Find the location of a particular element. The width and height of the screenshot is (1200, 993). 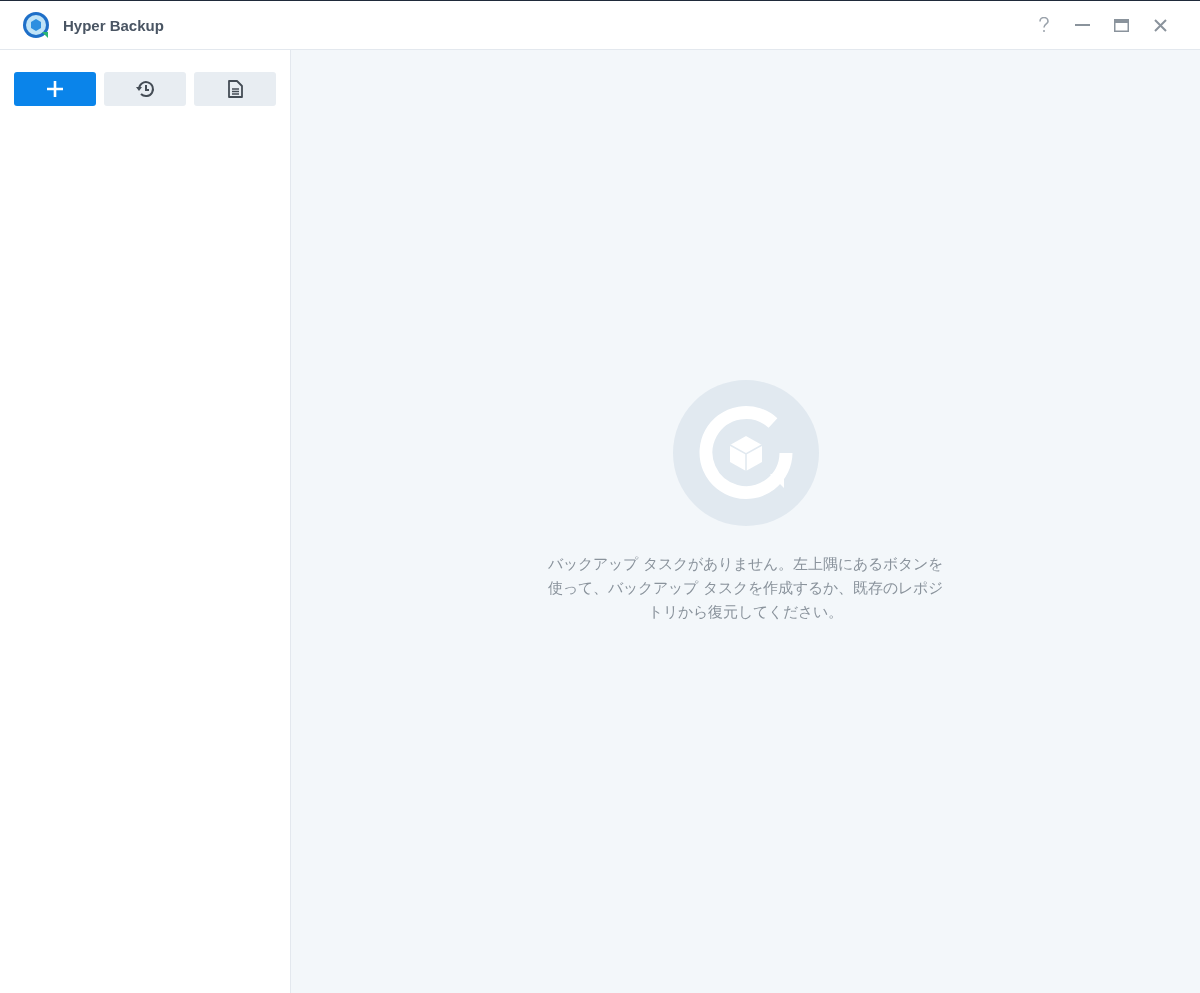

log-button is located at coordinates (235, 89).